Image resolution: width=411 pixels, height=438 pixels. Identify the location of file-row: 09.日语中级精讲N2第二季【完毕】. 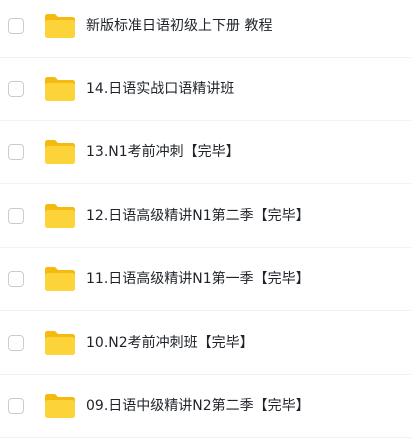
(205, 406).